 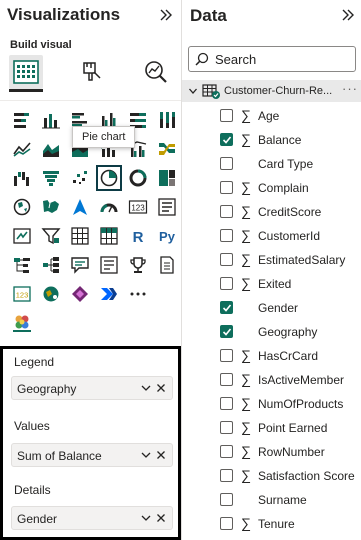 I want to click on field-item: ∑ Exited, so click(x=271, y=284).